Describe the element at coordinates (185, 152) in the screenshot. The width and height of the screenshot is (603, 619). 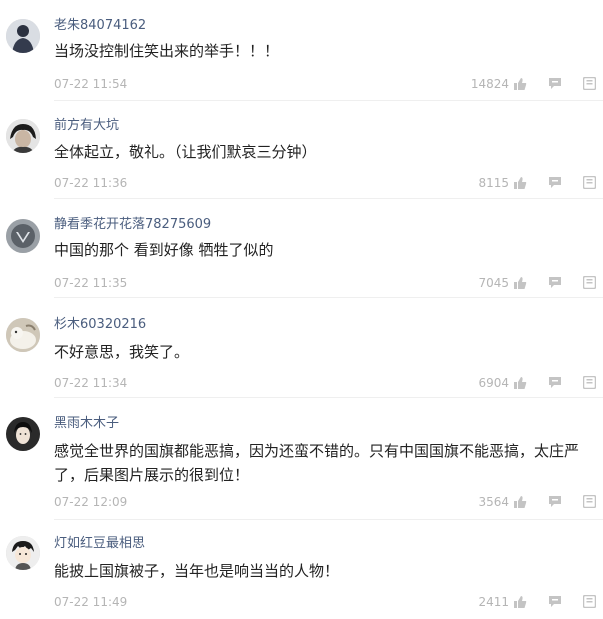
I see `comment-text: 全体起立，敬礼。（让我们默哀三分钟）` at that location.